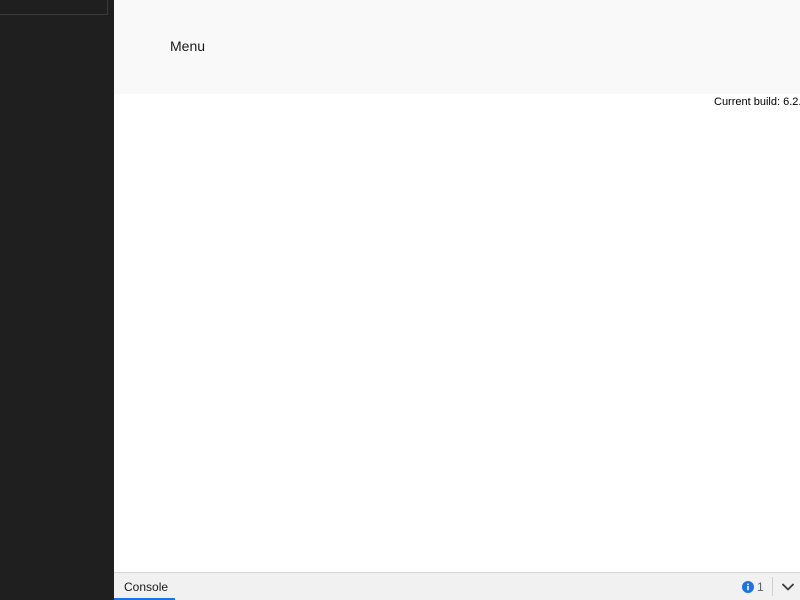 The height and width of the screenshot is (600, 800). Describe the element at coordinates (748, 587) in the screenshot. I see `info-icon` at that location.